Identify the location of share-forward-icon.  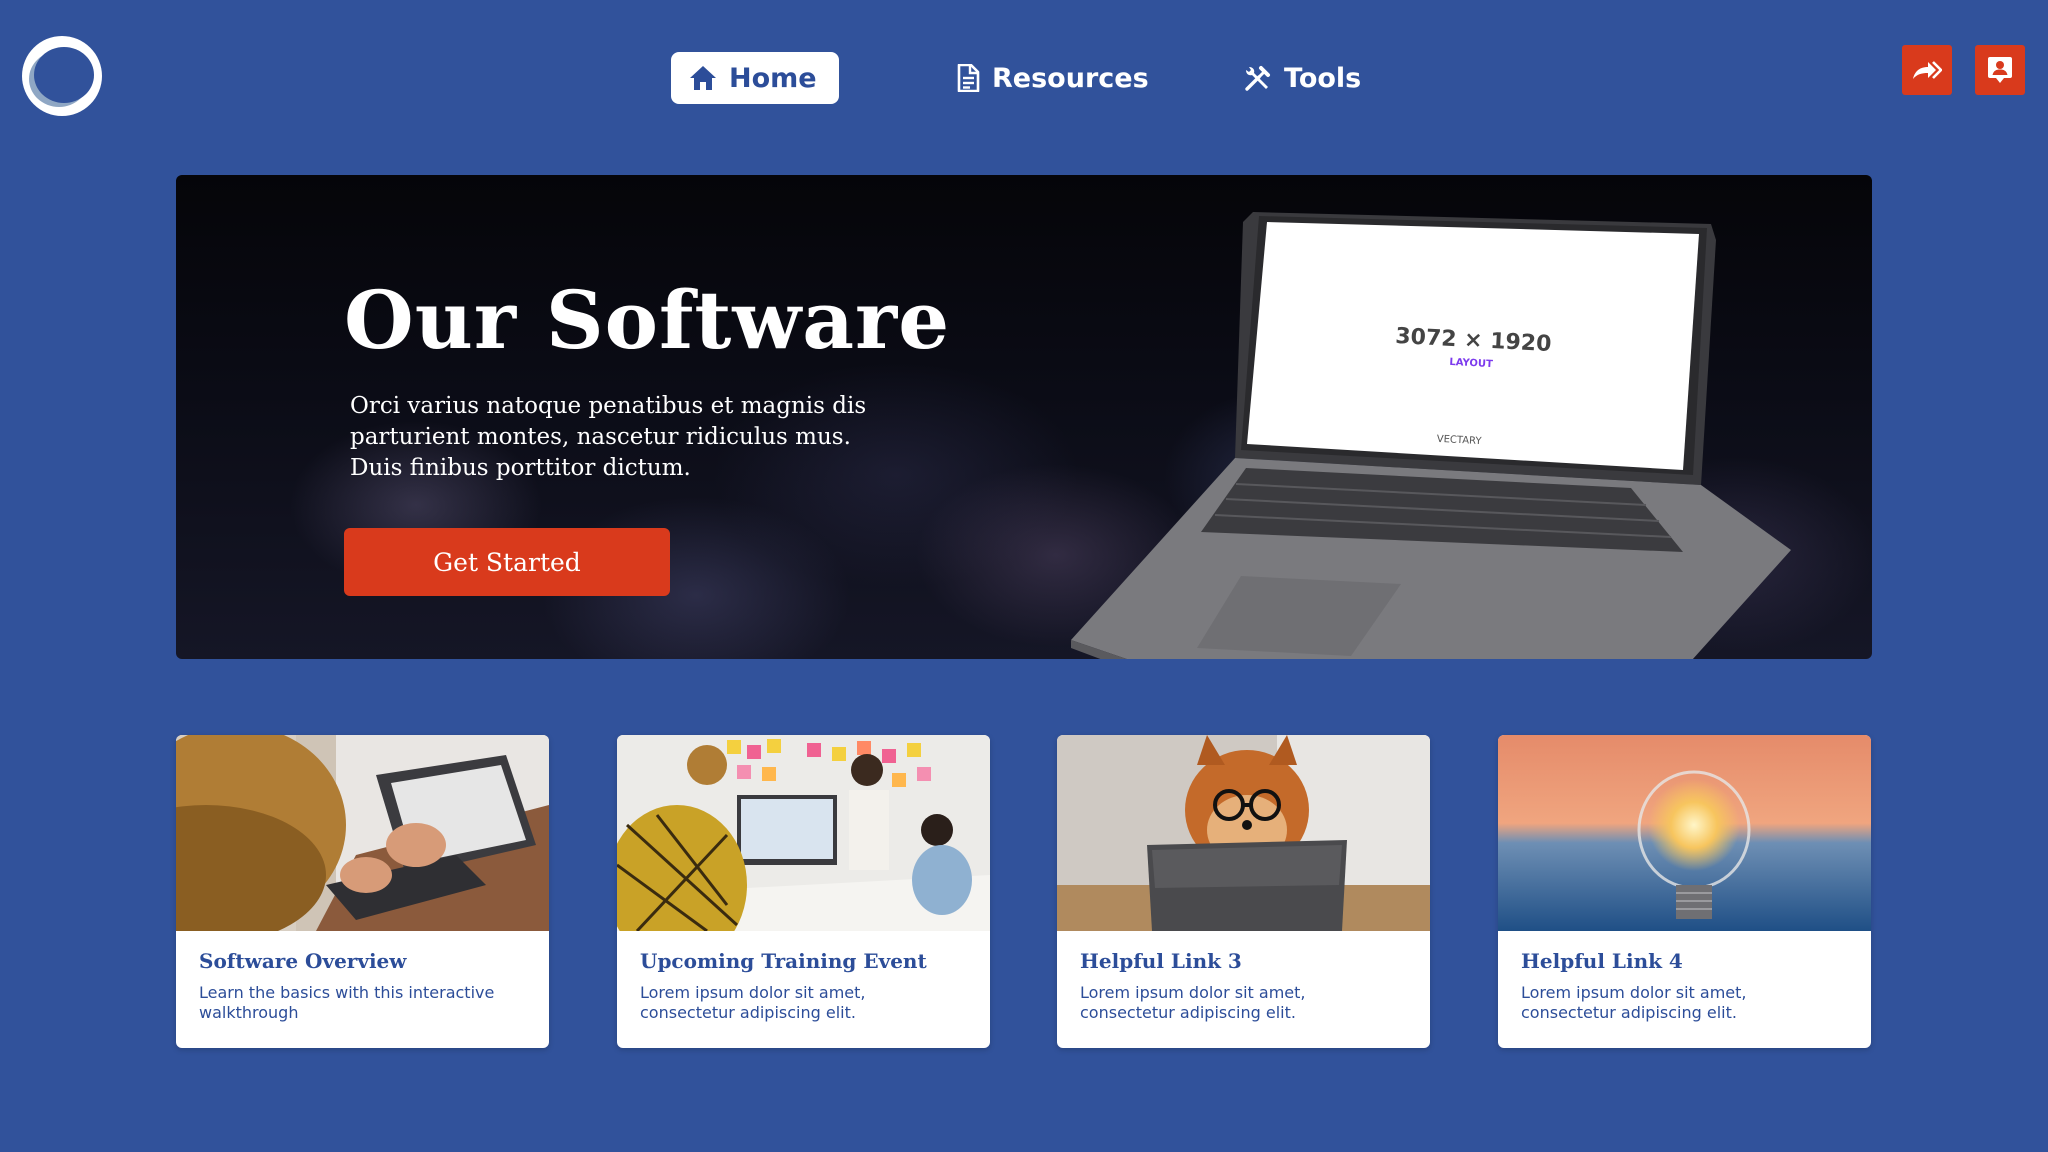
(1927, 70).